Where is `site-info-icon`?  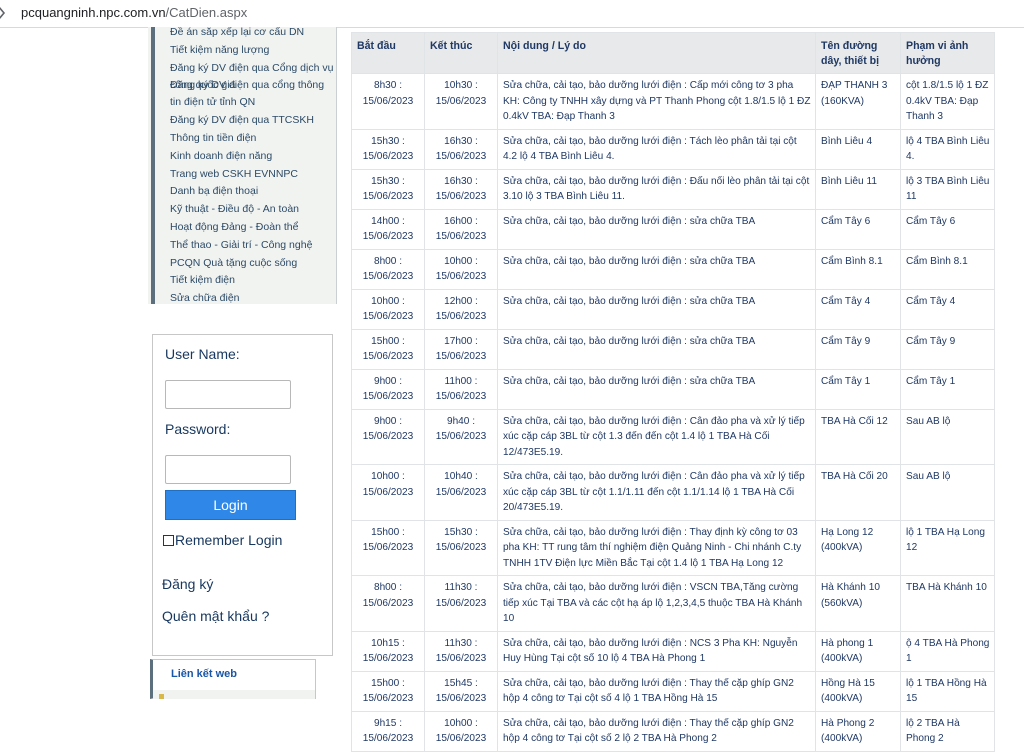 site-info-icon is located at coordinates (6, 13).